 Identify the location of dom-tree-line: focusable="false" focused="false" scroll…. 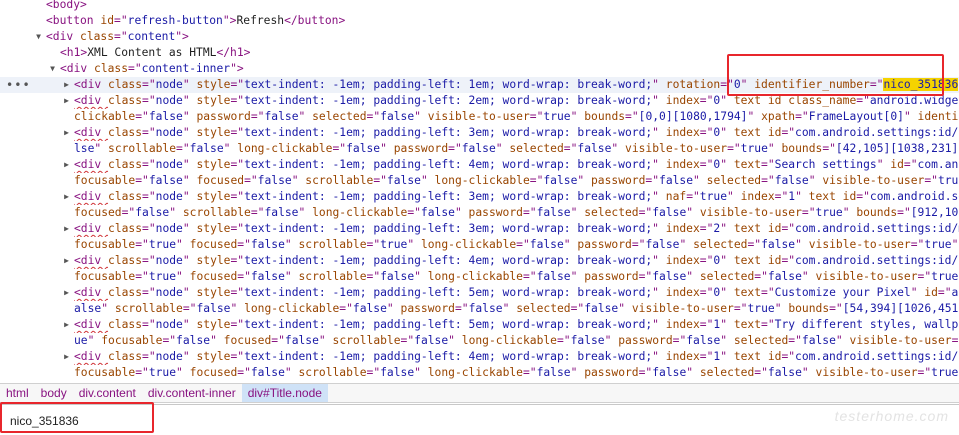
(479, 181).